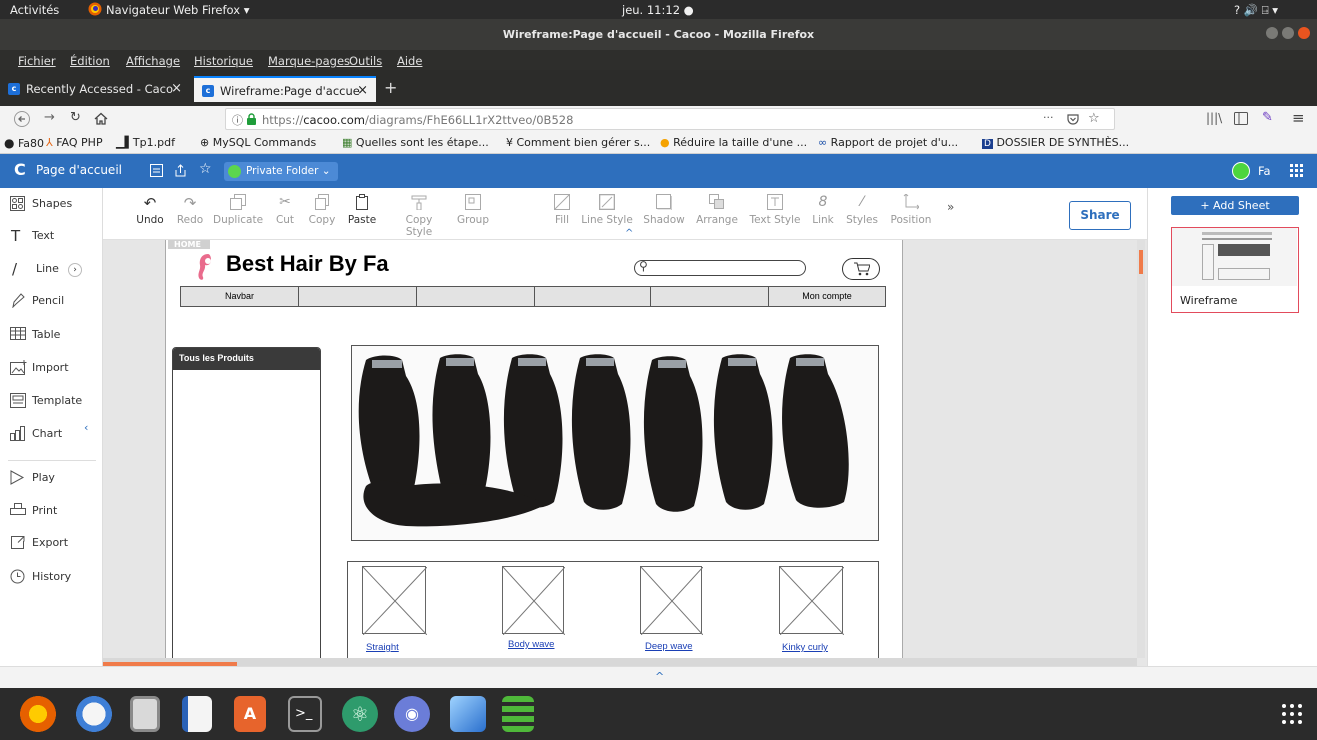  What do you see at coordinates (48, 543) in the screenshot?
I see `tool-export: Export` at bounding box center [48, 543].